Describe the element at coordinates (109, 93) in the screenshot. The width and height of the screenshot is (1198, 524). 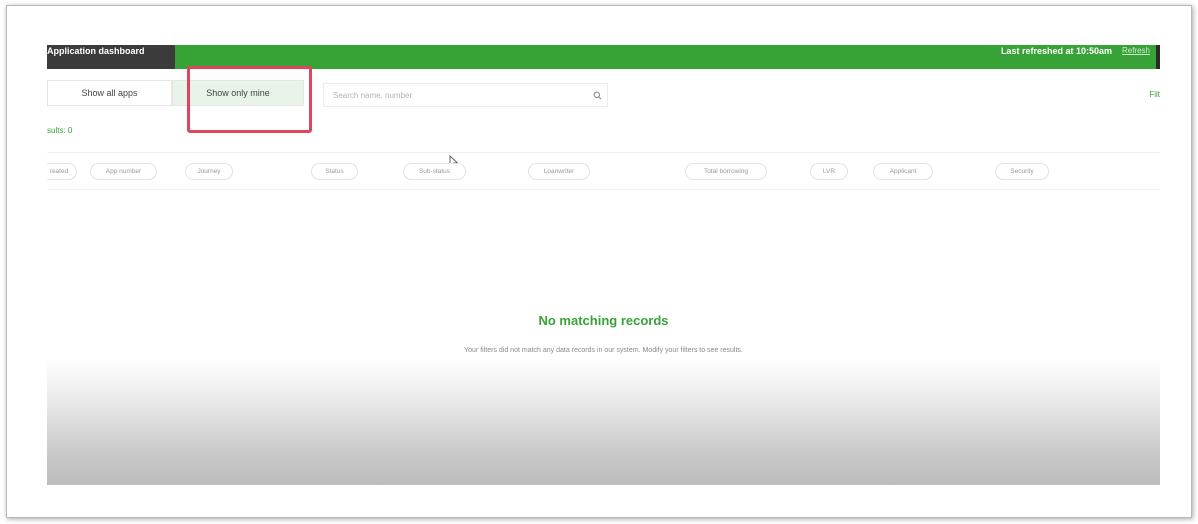
I see `show-all-apps-button: Show all apps` at that location.